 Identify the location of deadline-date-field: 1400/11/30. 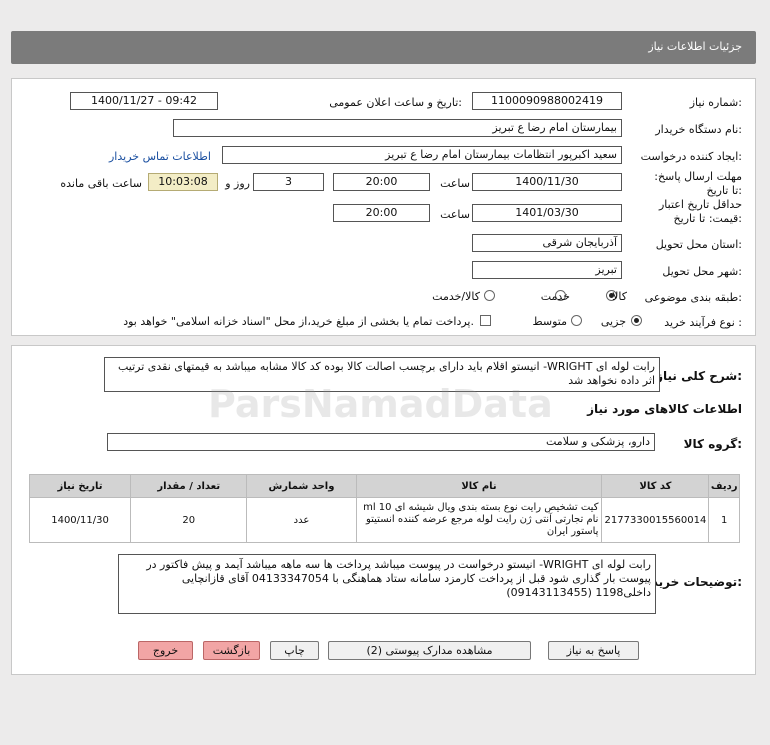
(547, 182).